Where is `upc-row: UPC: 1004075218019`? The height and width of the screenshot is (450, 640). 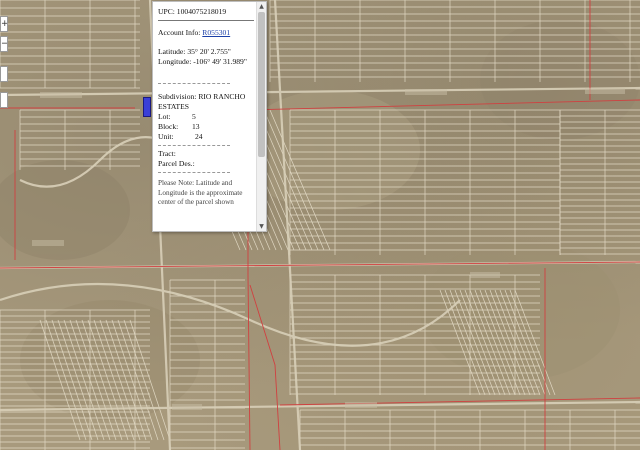 upc-row: UPC: 1004075218019 is located at coordinates (207, 12).